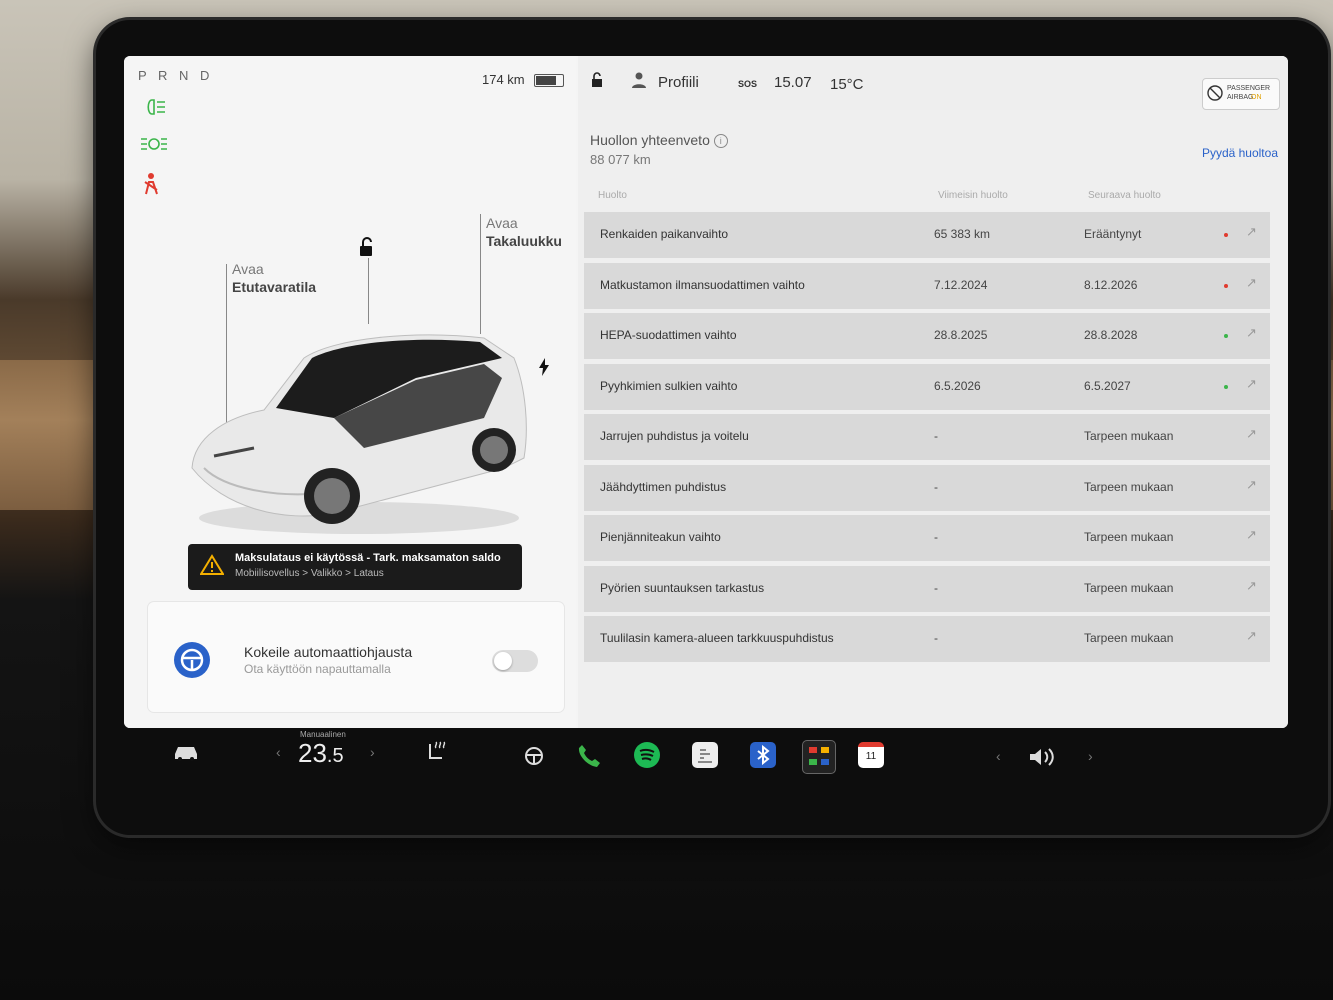  Describe the element at coordinates (1043, 759) in the screenshot. I see `volume-icon` at that location.